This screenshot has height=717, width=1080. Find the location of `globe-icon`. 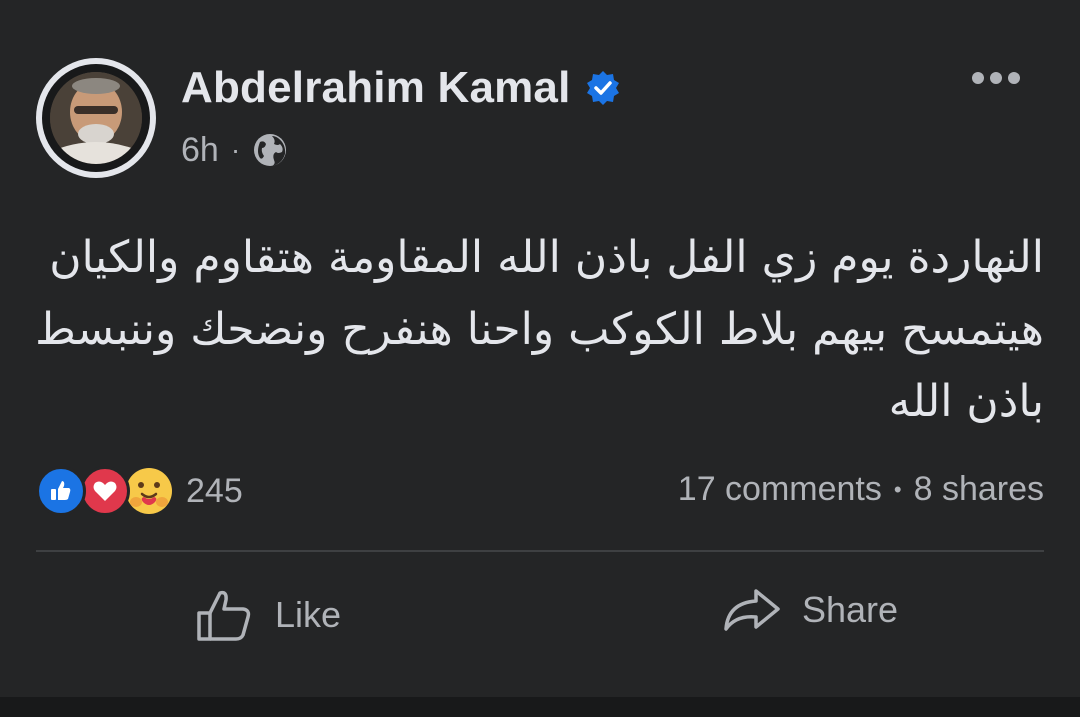

globe-icon is located at coordinates (270, 150).